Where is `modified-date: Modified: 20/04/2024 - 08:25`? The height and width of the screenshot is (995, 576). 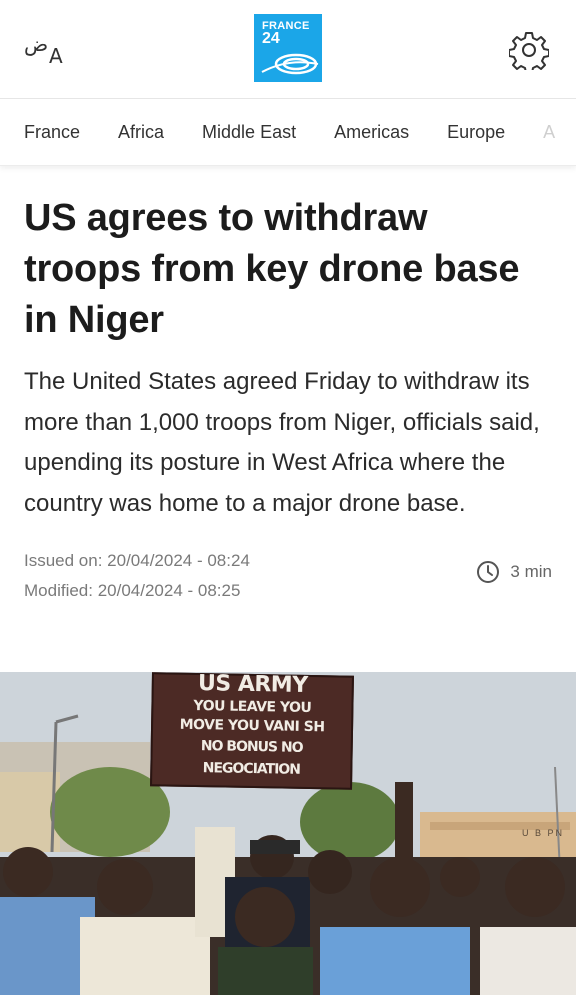 modified-date: Modified: 20/04/2024 - 08:25 is located at coordinates (132, 590).